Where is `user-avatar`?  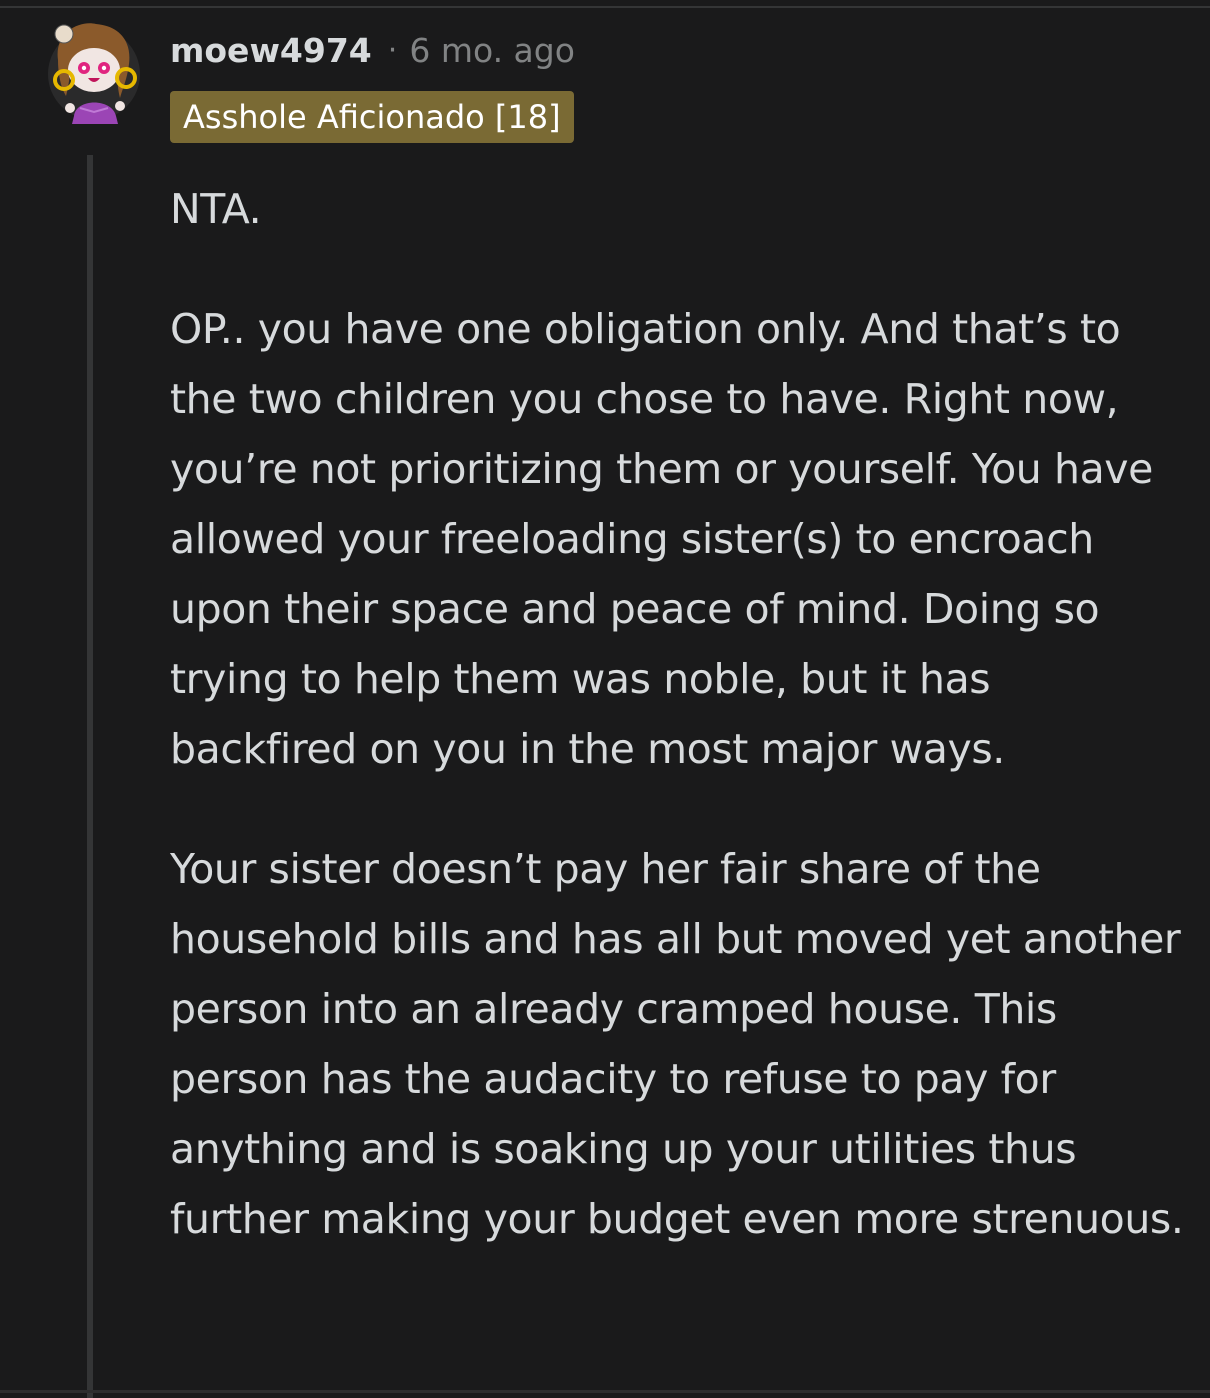 user-avatar is located at coordinates (91, 72).